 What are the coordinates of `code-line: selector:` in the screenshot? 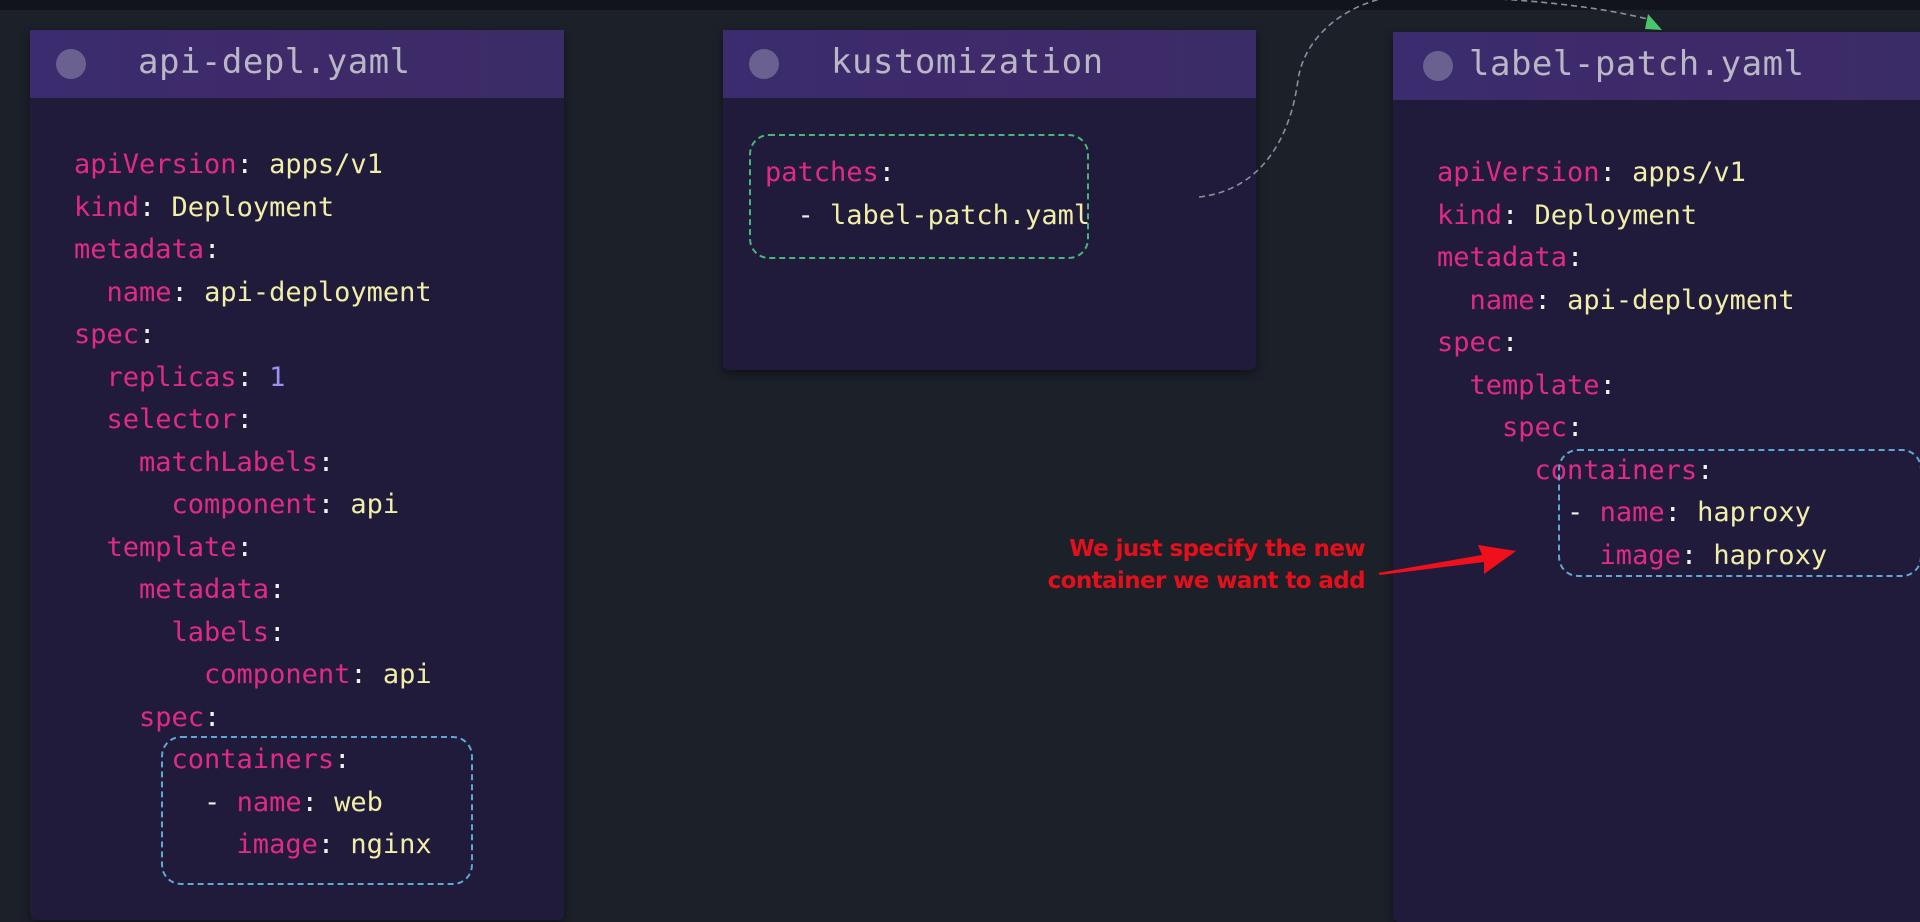 It's located at (253, 420).